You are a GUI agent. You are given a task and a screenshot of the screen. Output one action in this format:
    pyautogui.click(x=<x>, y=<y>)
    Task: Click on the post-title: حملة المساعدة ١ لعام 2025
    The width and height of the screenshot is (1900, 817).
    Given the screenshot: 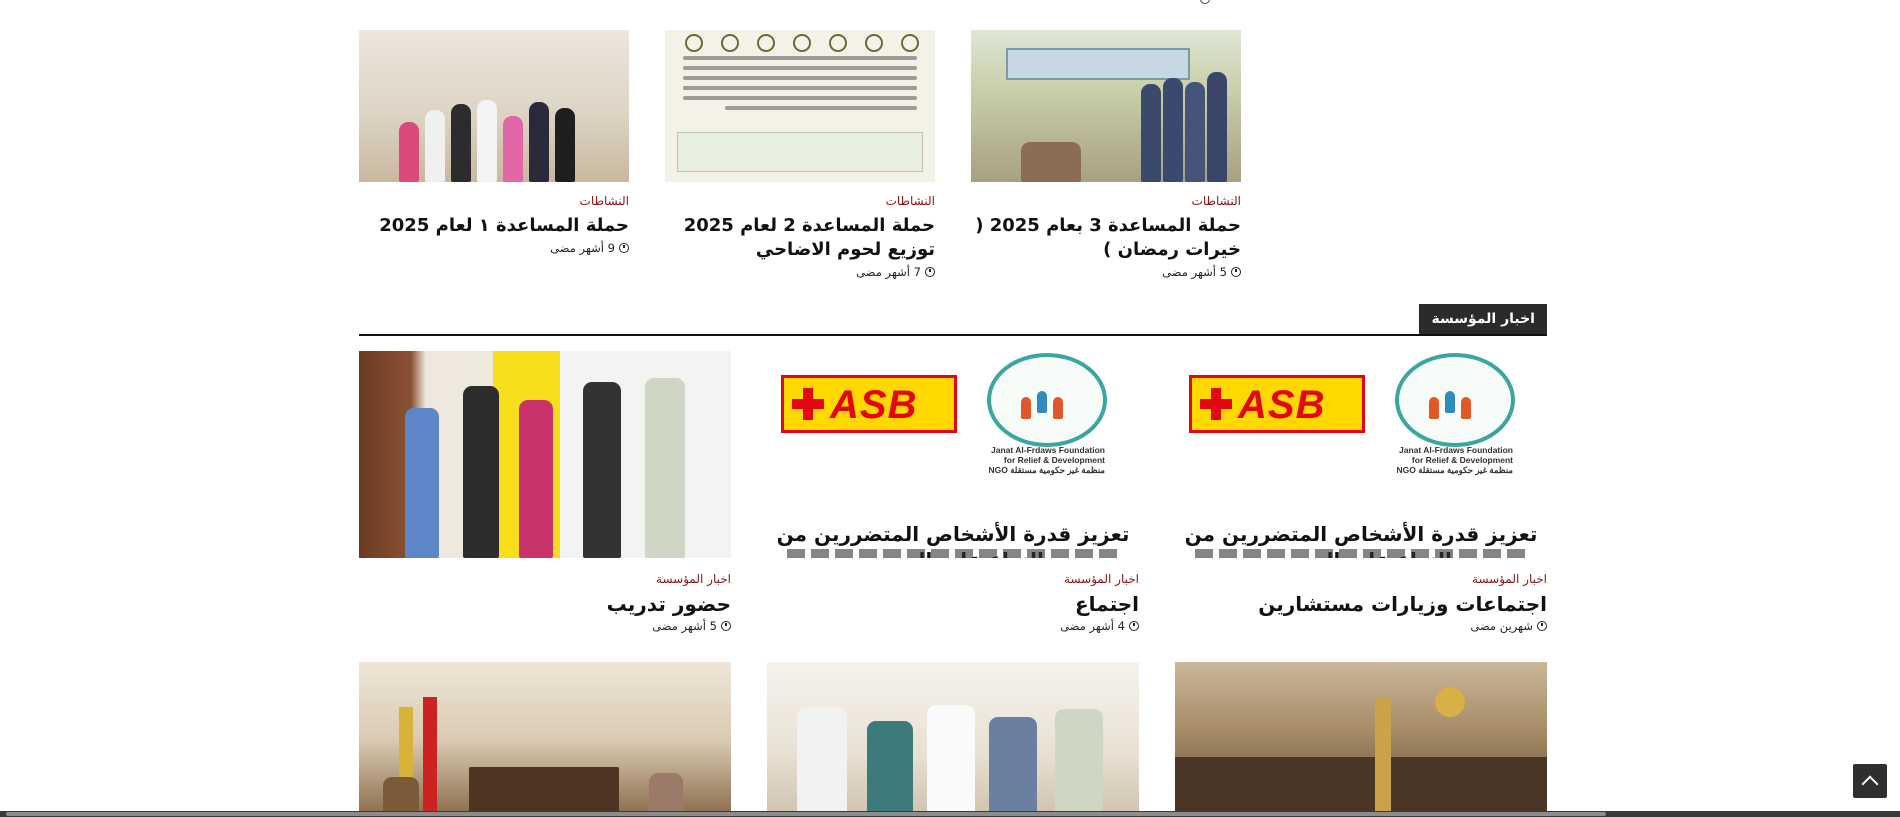 What is the action you would take?
    pyautogui.click(x=494, y=226)
    